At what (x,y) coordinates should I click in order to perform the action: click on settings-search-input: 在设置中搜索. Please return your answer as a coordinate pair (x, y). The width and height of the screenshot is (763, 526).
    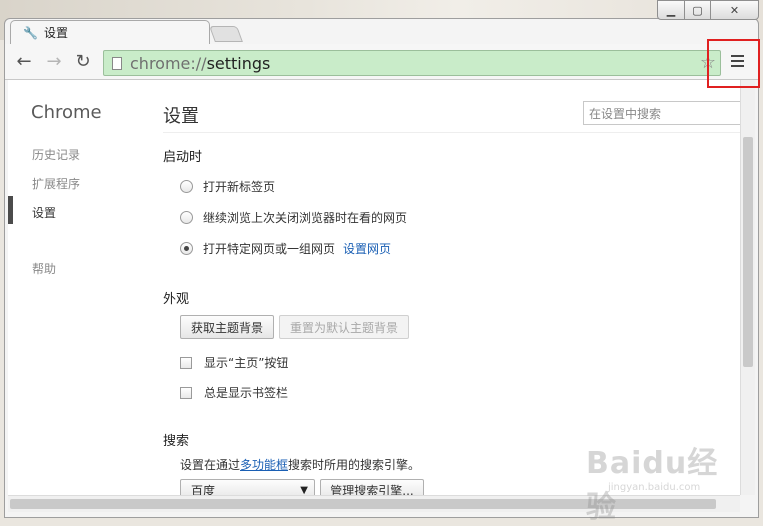
    Looking at the image, I should click on (661, 113).